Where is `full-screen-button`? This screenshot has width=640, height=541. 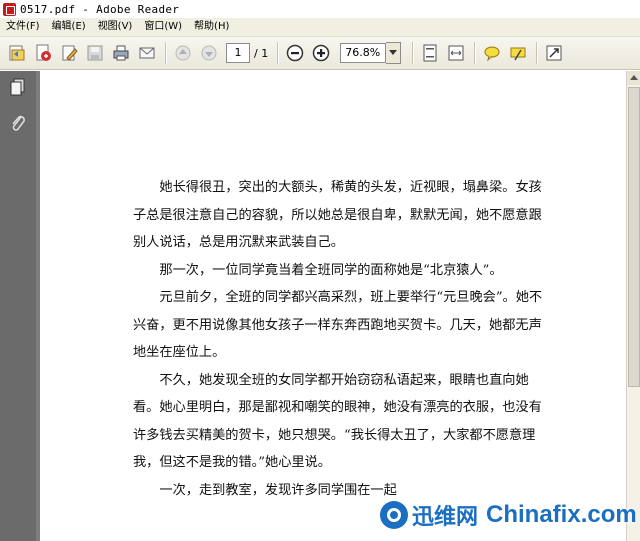
full-screen-button is located at coordinates (554, 53).